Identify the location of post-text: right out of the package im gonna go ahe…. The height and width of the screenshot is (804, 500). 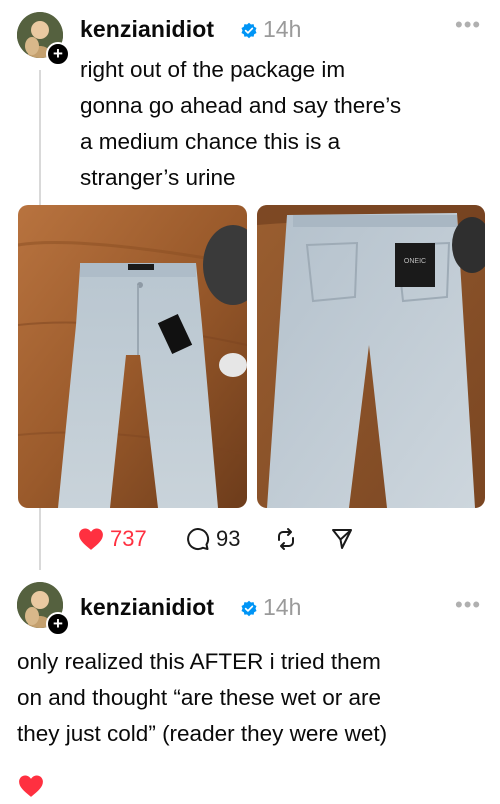
(241, 123).